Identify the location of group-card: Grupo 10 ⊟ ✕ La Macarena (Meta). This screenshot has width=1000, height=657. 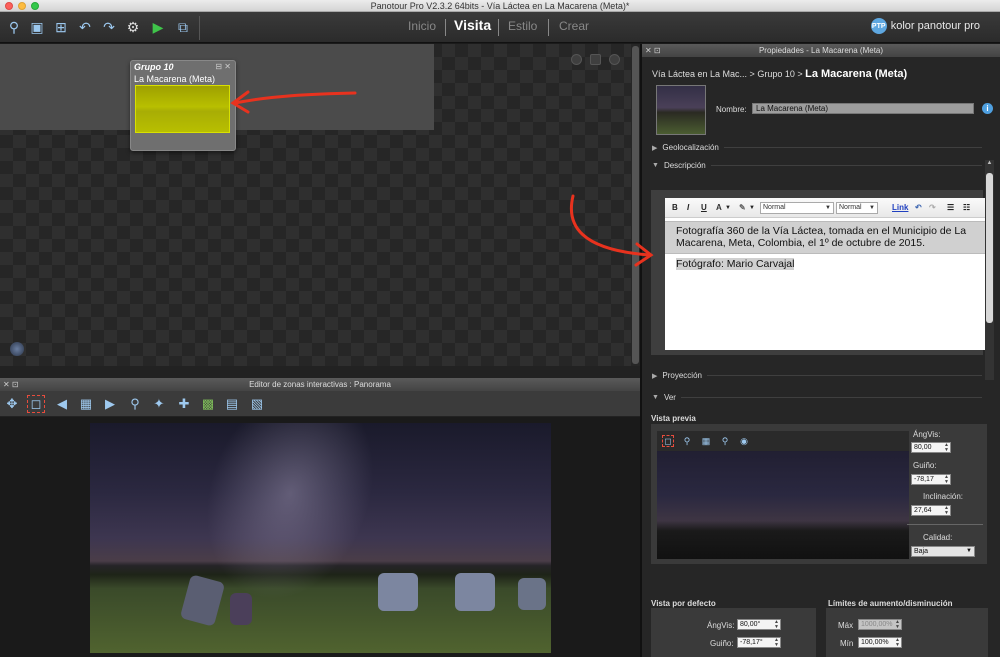
(183, 105).